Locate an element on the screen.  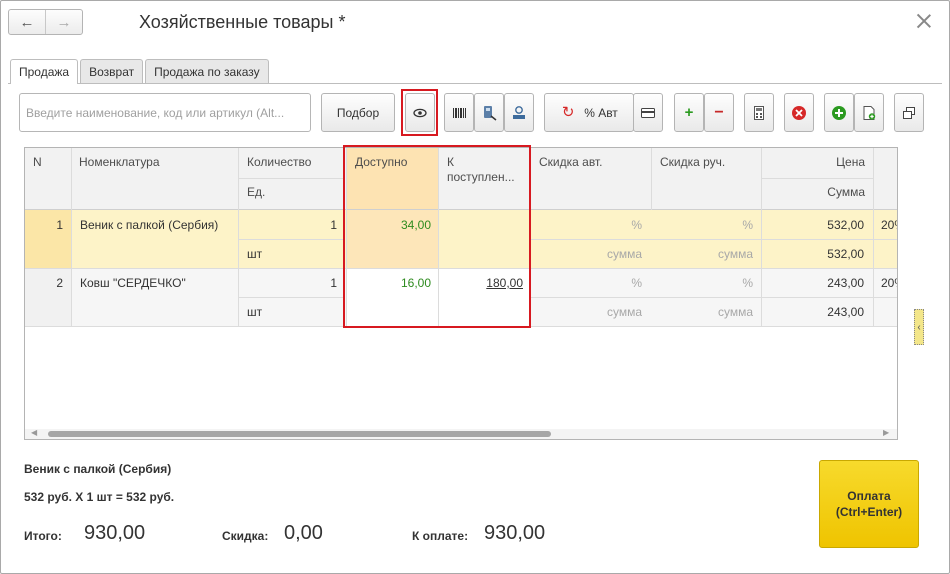
tab-sale: Продажа is located at coordinates (44, 71).